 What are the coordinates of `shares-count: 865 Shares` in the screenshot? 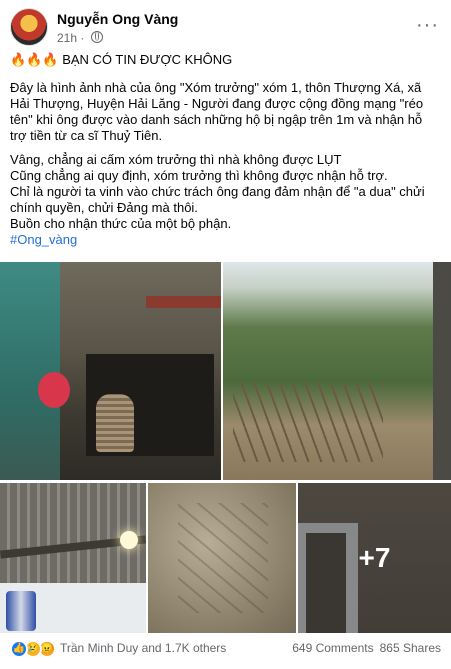 It's located at (410, 648).